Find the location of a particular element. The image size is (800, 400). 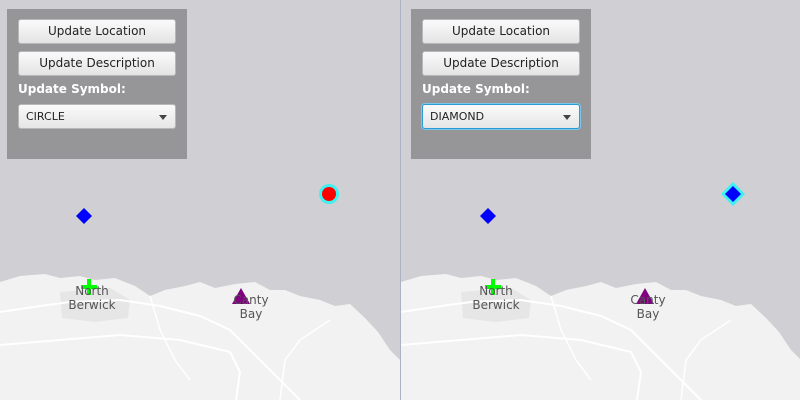

symbol-select: DIAMOND is located at coordinates (501, 116).